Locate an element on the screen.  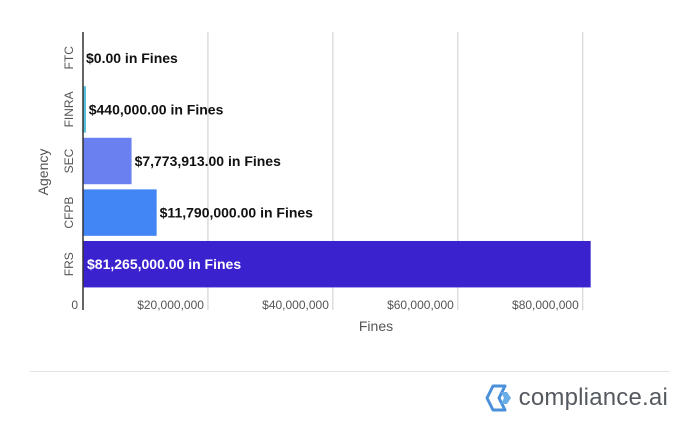
brand-name: compliance.ai is located at coordinates (593, 397).